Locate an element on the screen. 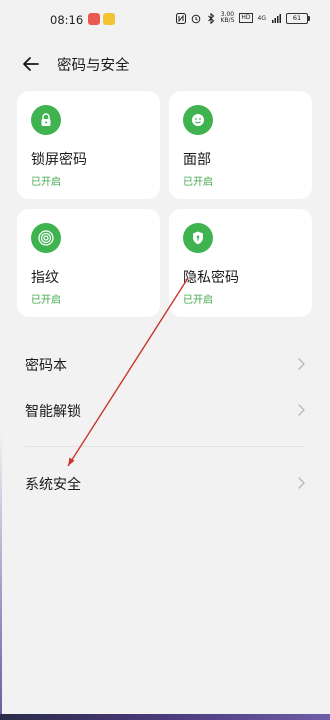 Image resolution: width=330 pixels, height=720 pixels. bottom-edge is located at coordinates (165, 717).